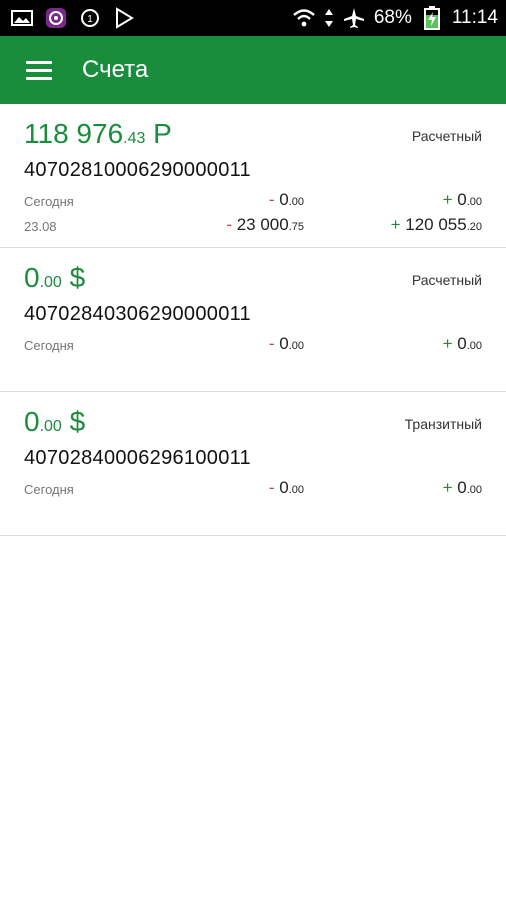 The image size is (506, 900). I want to click on debit-amount: - 23 000.75, so click(265, 224).